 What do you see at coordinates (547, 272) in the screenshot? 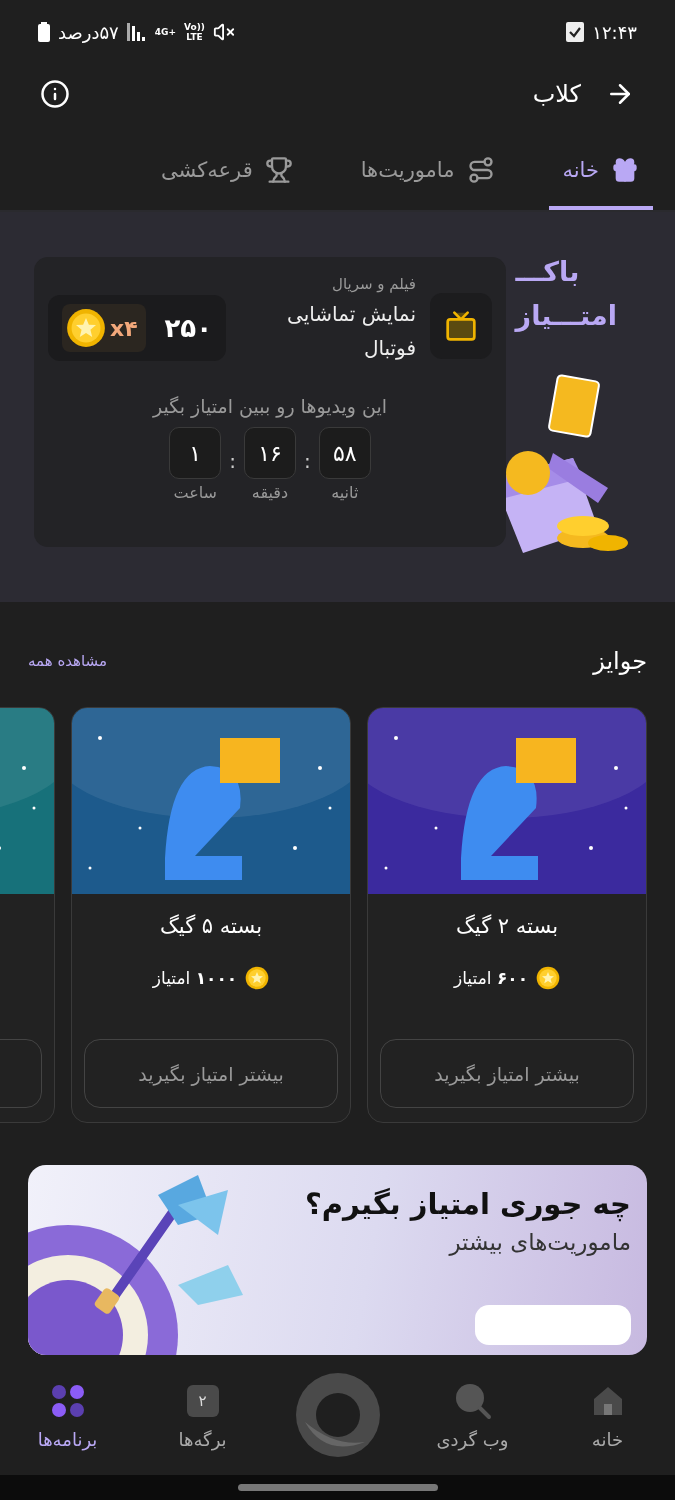
I see `banner-heading: باکـــ` at bounding box center [547, 272].